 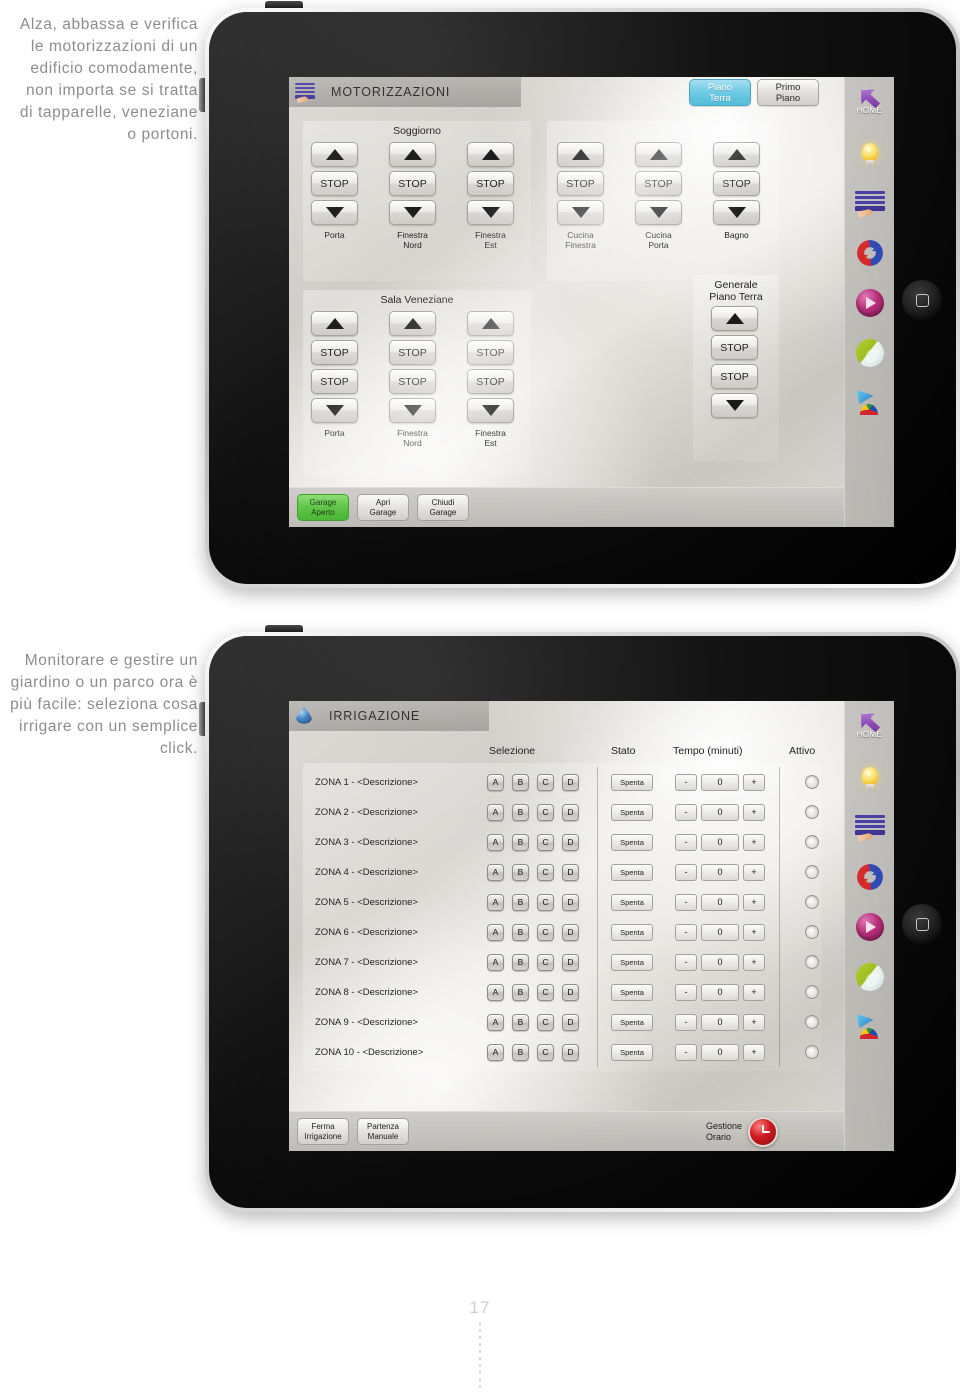 I want to click on sidebar-item-scenarios, so click(x=870, y=402).